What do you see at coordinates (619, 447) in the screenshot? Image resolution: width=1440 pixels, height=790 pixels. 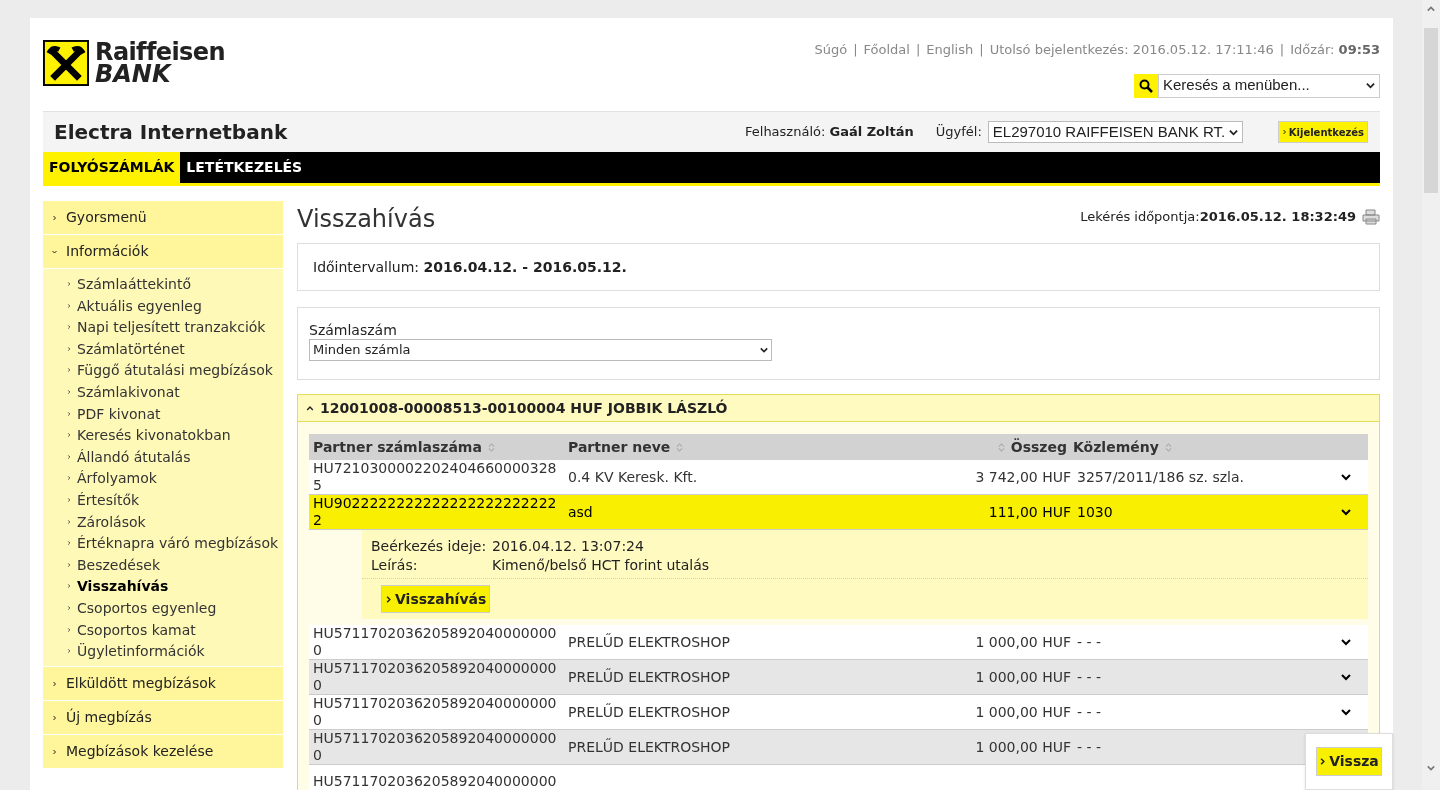 I see `column-header: Partner neve` at bounding box center [619, 447].